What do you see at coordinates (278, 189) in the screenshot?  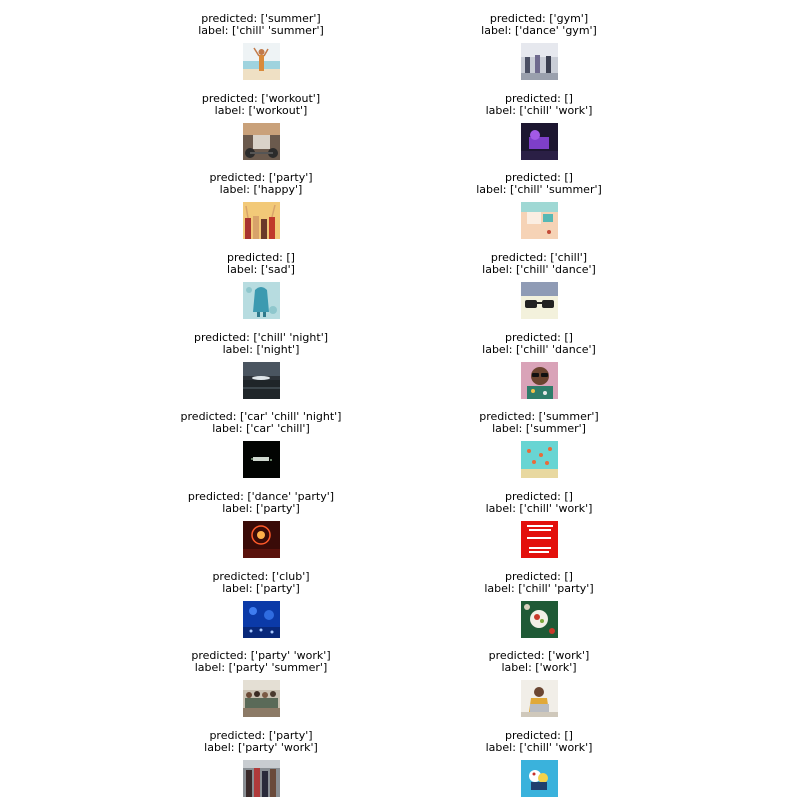 I see `label-value: ['happy']` at bounding box center [278, 189].